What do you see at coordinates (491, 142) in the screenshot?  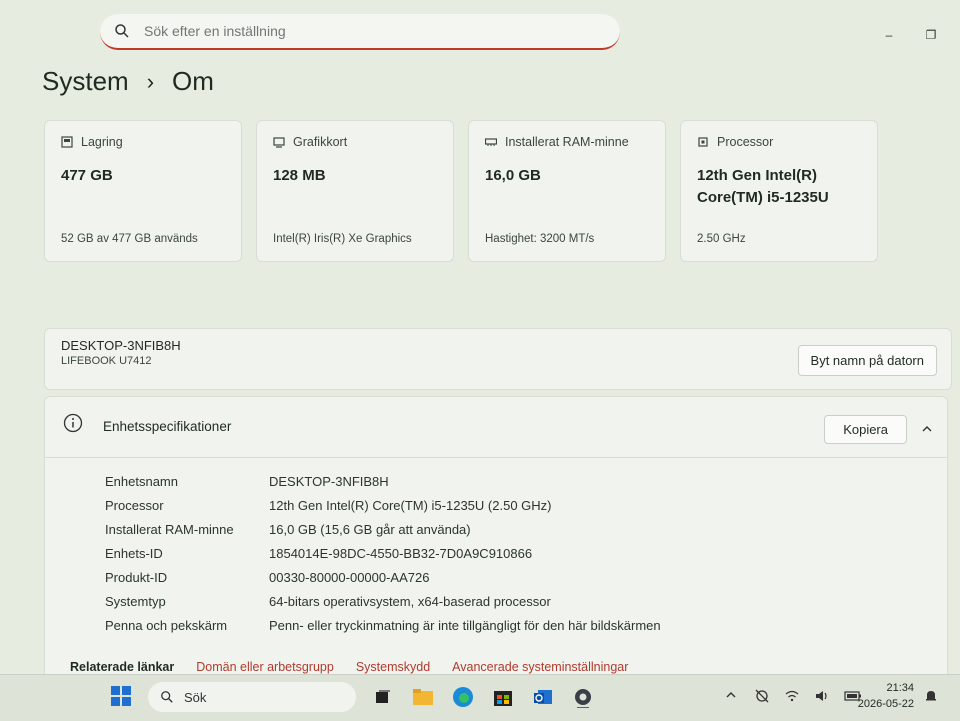 I see `ram-icon` at bounding box center [491, 142].